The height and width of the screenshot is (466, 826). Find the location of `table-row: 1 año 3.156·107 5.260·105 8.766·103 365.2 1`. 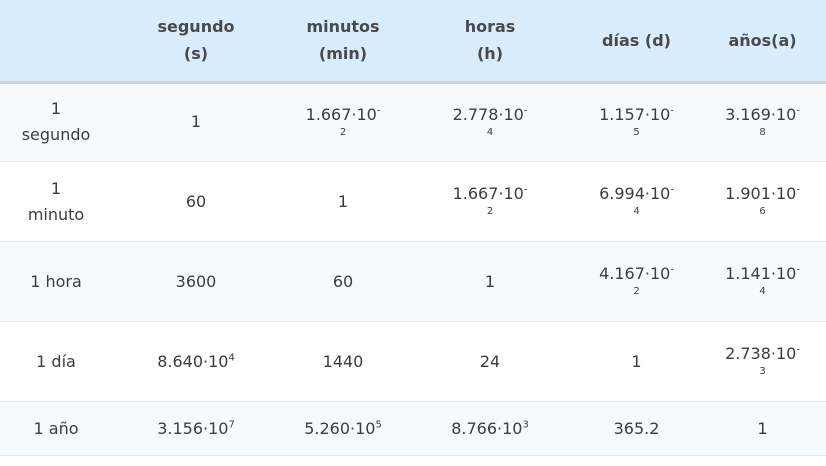

table-row: 1 año 3.156·107 5.260·105 8.766·103 365.2 1 is located at coordinates (413, 428).